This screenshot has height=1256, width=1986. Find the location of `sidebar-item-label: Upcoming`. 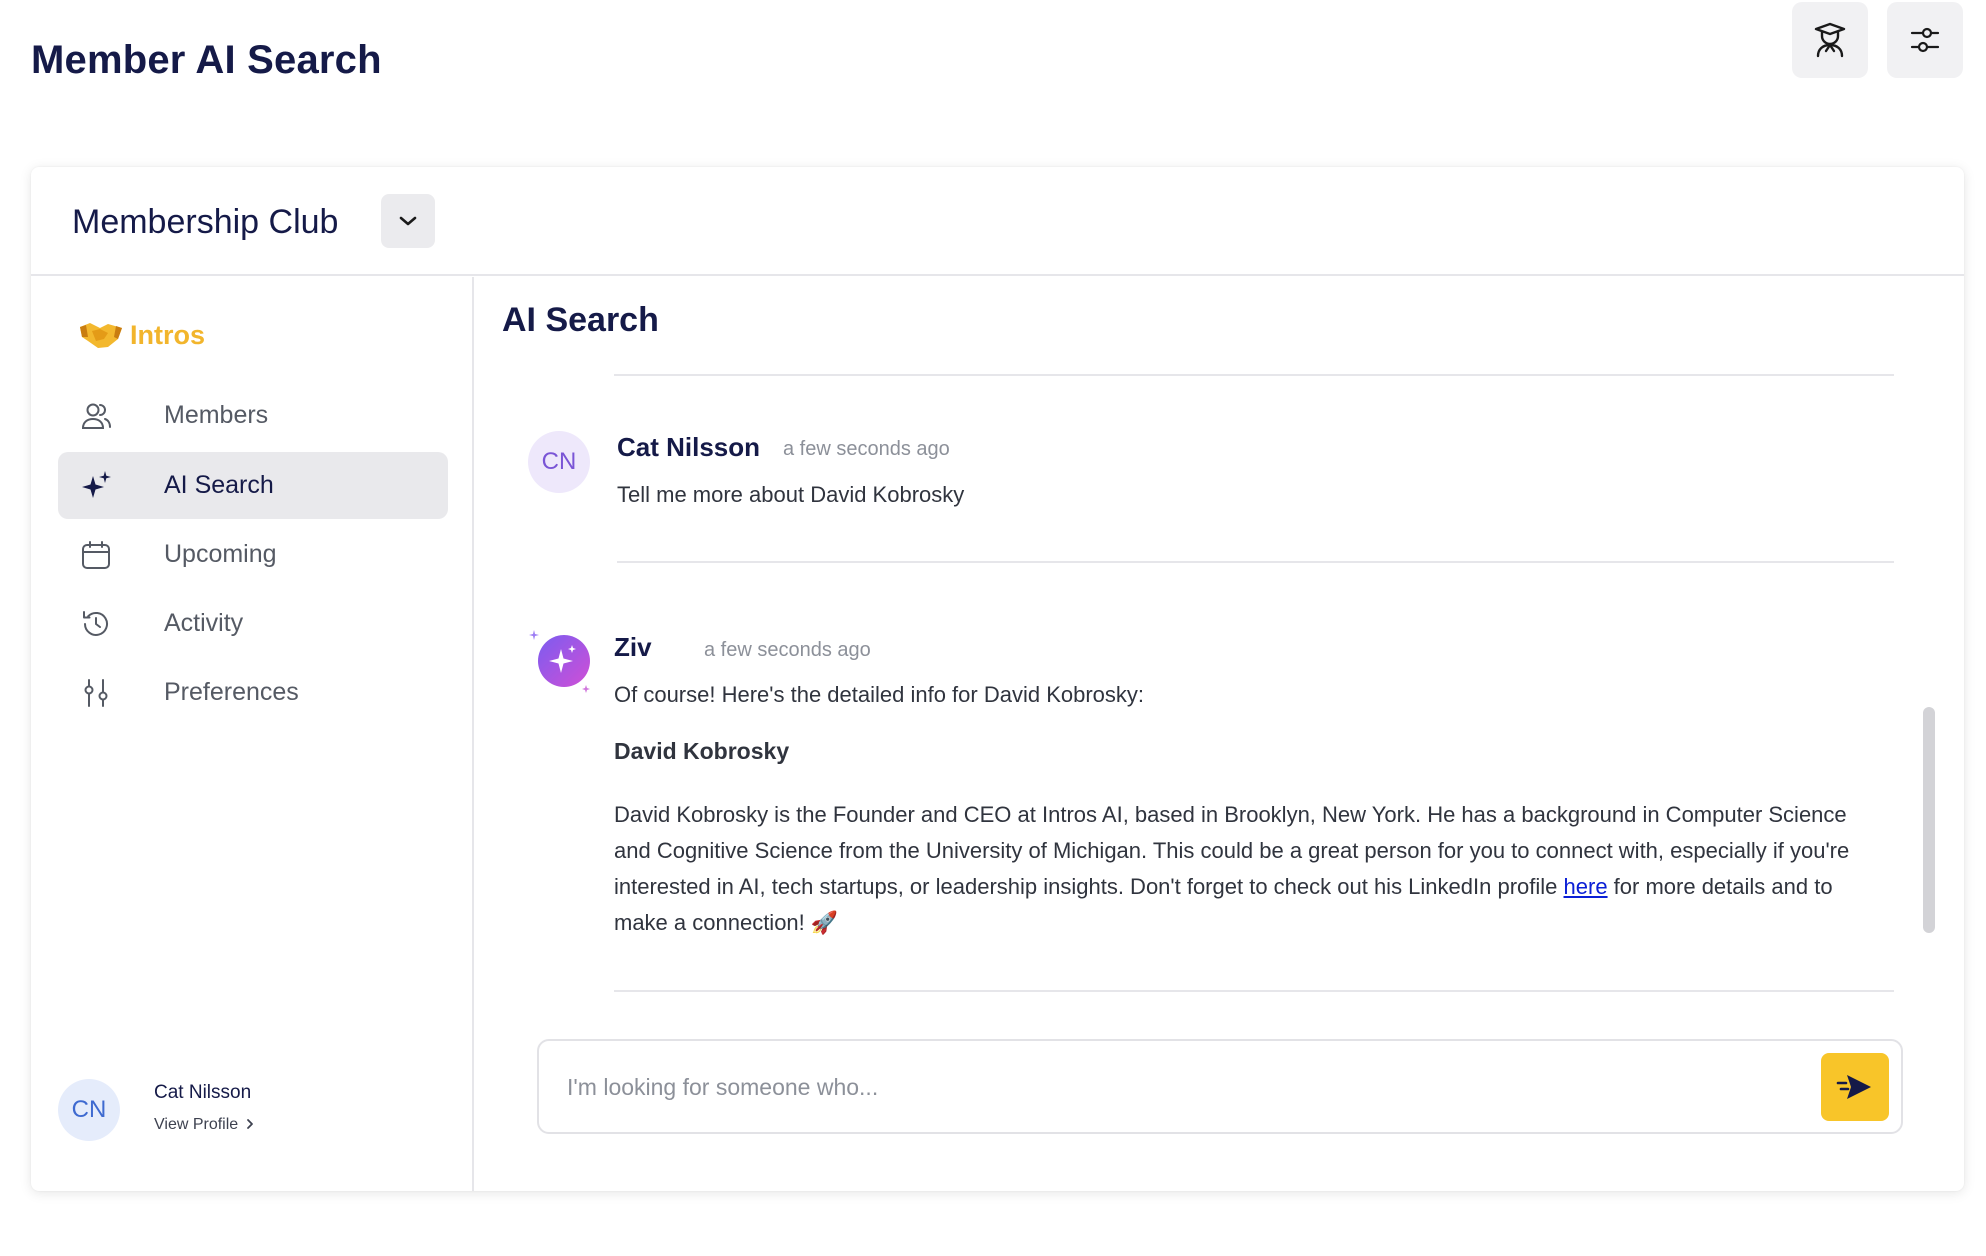

sidebar-item-label: Upcoming is located at coordinates (220, 554).